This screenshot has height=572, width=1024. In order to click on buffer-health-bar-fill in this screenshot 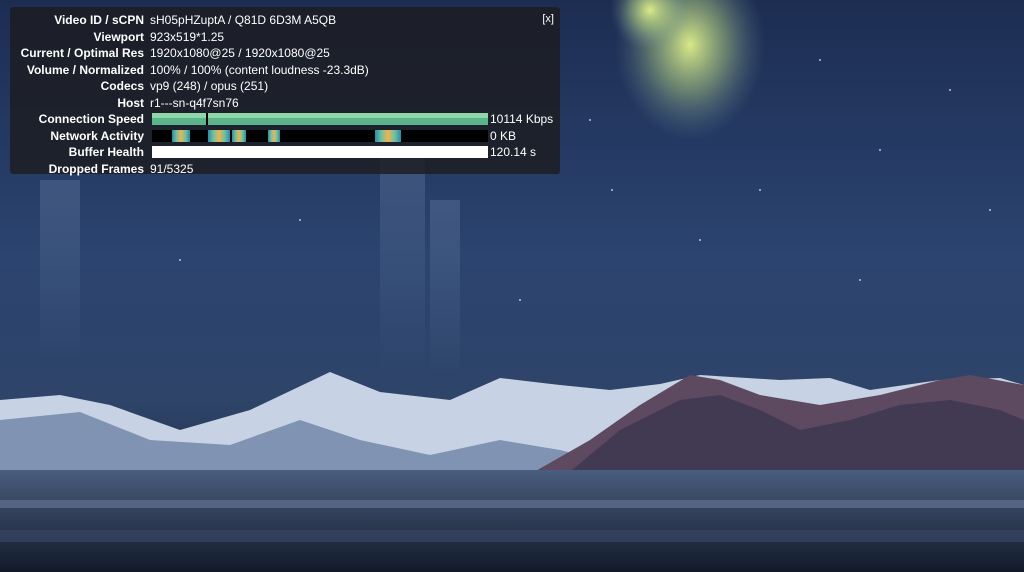, I will do `click(320, 152)`.